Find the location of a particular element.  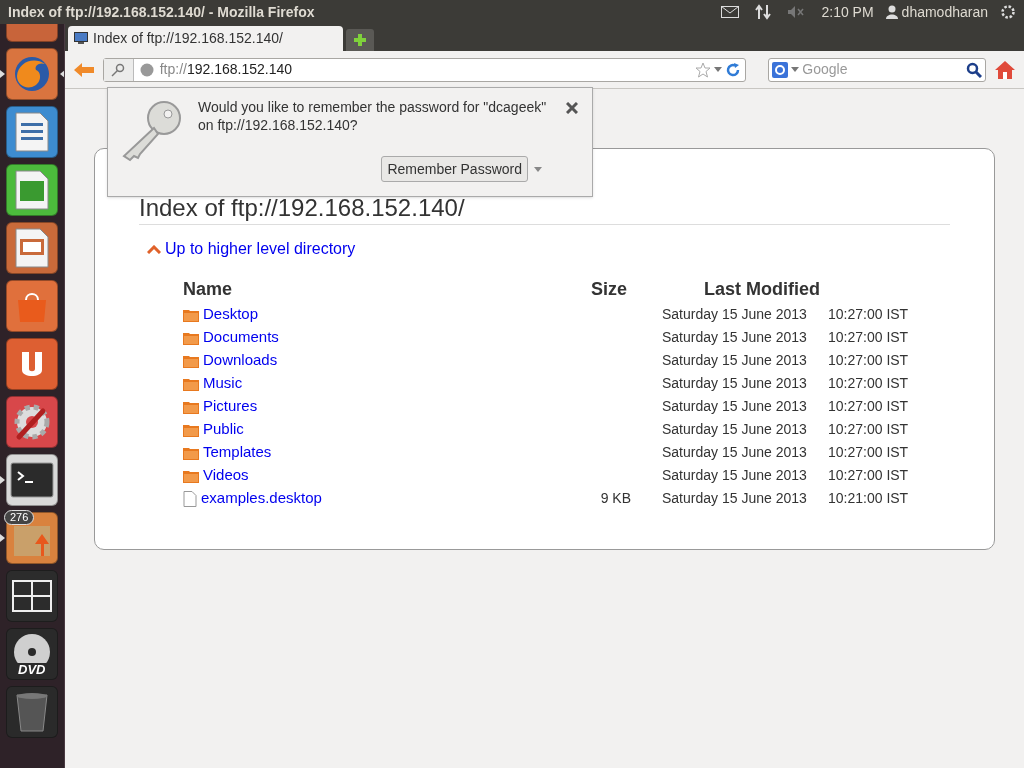

column-header: Name is located at coordinates (208, 289).